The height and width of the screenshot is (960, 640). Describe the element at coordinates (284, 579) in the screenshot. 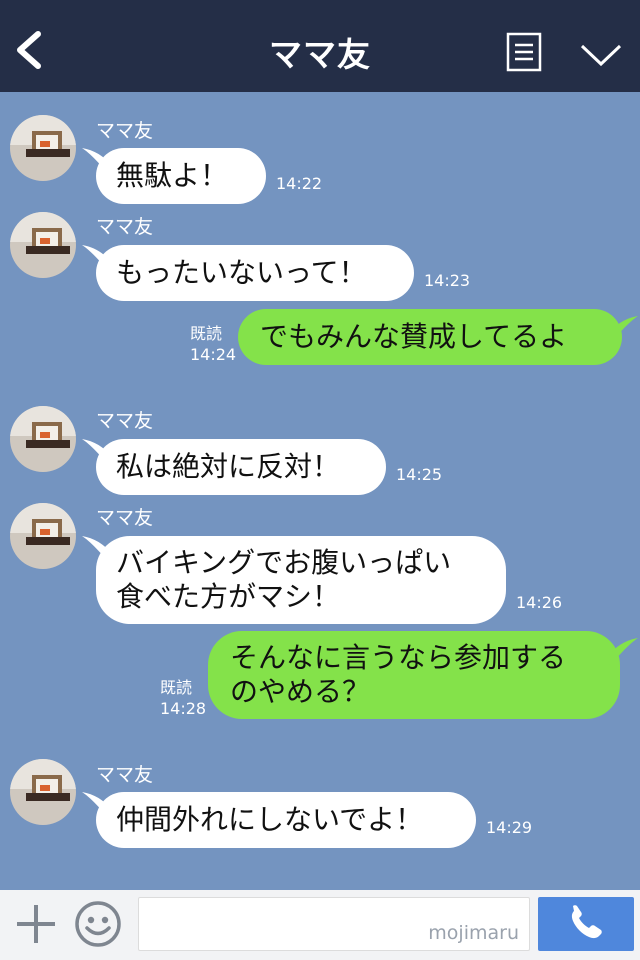

I see `message-text: バイキングでお腹いっぱい 食べた方がマシ！` at that location.